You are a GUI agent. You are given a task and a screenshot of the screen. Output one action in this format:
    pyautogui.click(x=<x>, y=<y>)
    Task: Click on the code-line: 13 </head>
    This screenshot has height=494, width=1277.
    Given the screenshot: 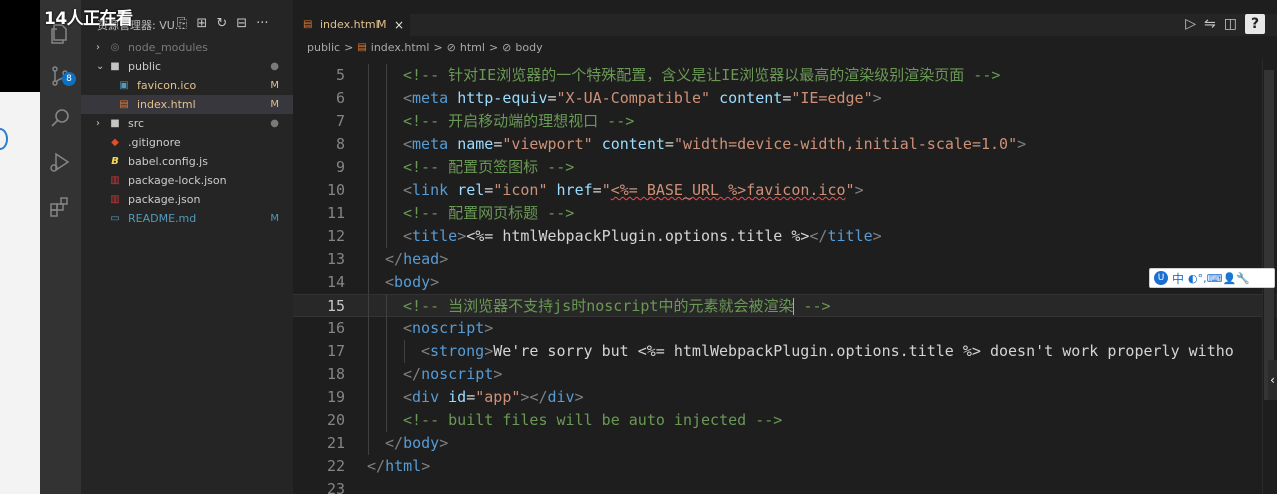 What is the action you would take?
    pyautogui.click(x=785, y=259)
    